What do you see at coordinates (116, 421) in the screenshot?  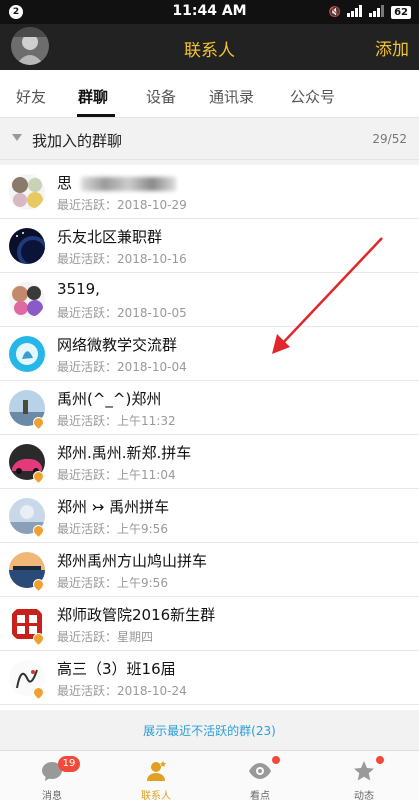 I see `last-active: 最近活跃：上午11:32` at bounding box center [116, 421].